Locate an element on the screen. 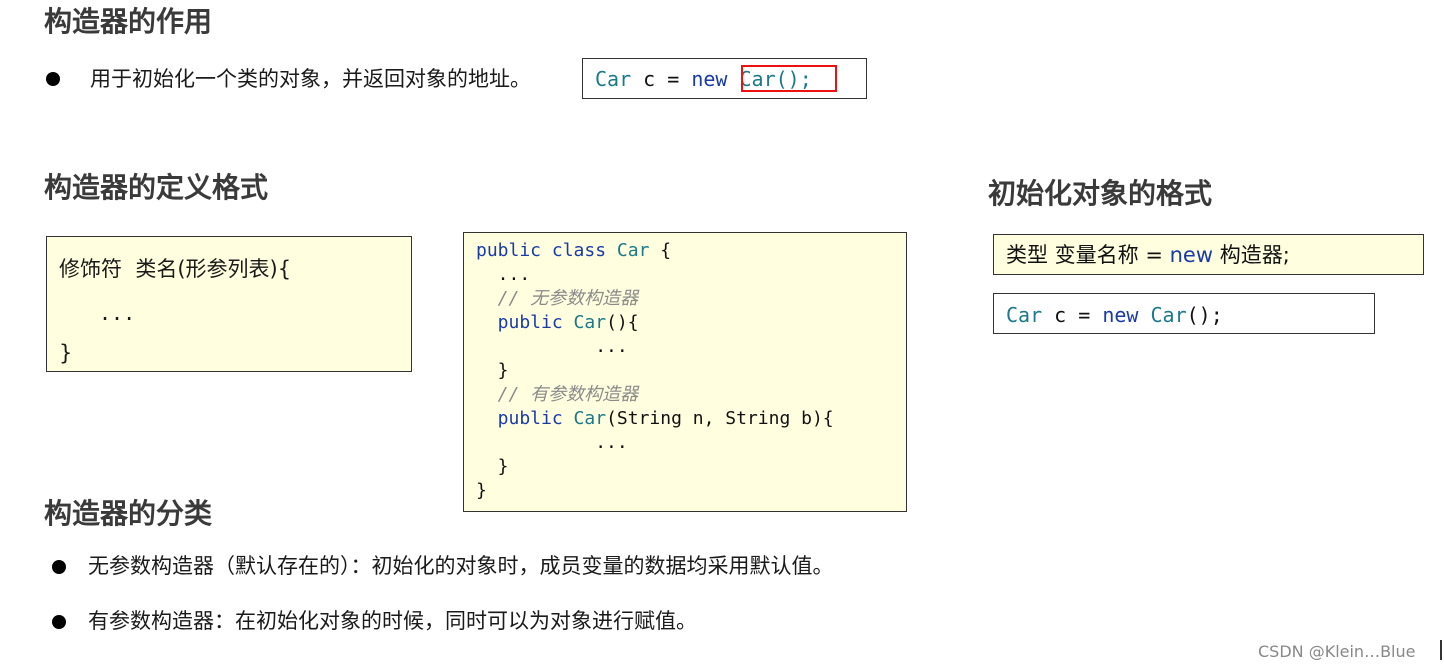 The image size is (1444, 668). init-example-box: Car c = new Car(); is located at coordinates (1184, 313).